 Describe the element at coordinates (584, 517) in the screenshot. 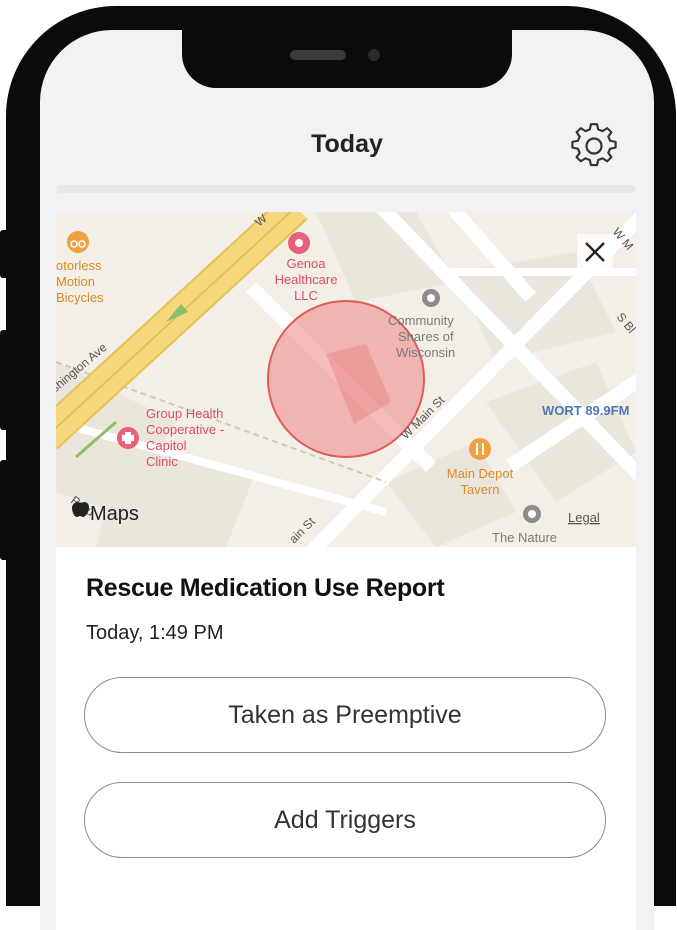

I see `legal-link: Legal` at that location.